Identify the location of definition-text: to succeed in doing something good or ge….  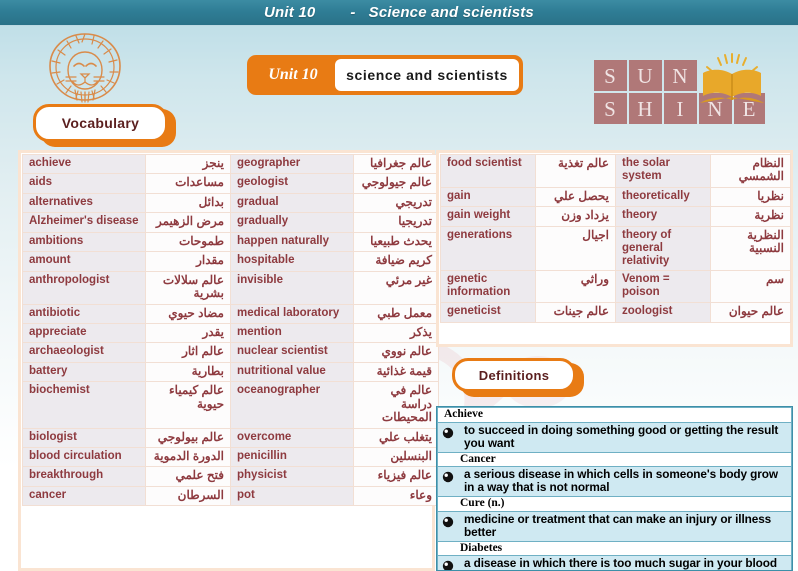
(621, 436).